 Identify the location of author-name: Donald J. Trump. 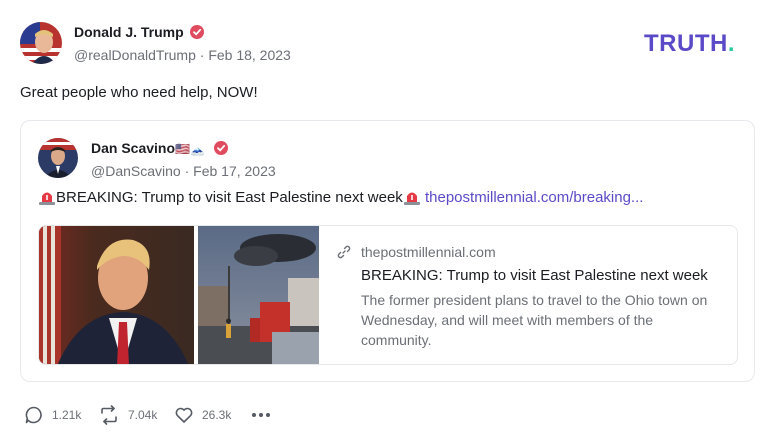
(129, 32).